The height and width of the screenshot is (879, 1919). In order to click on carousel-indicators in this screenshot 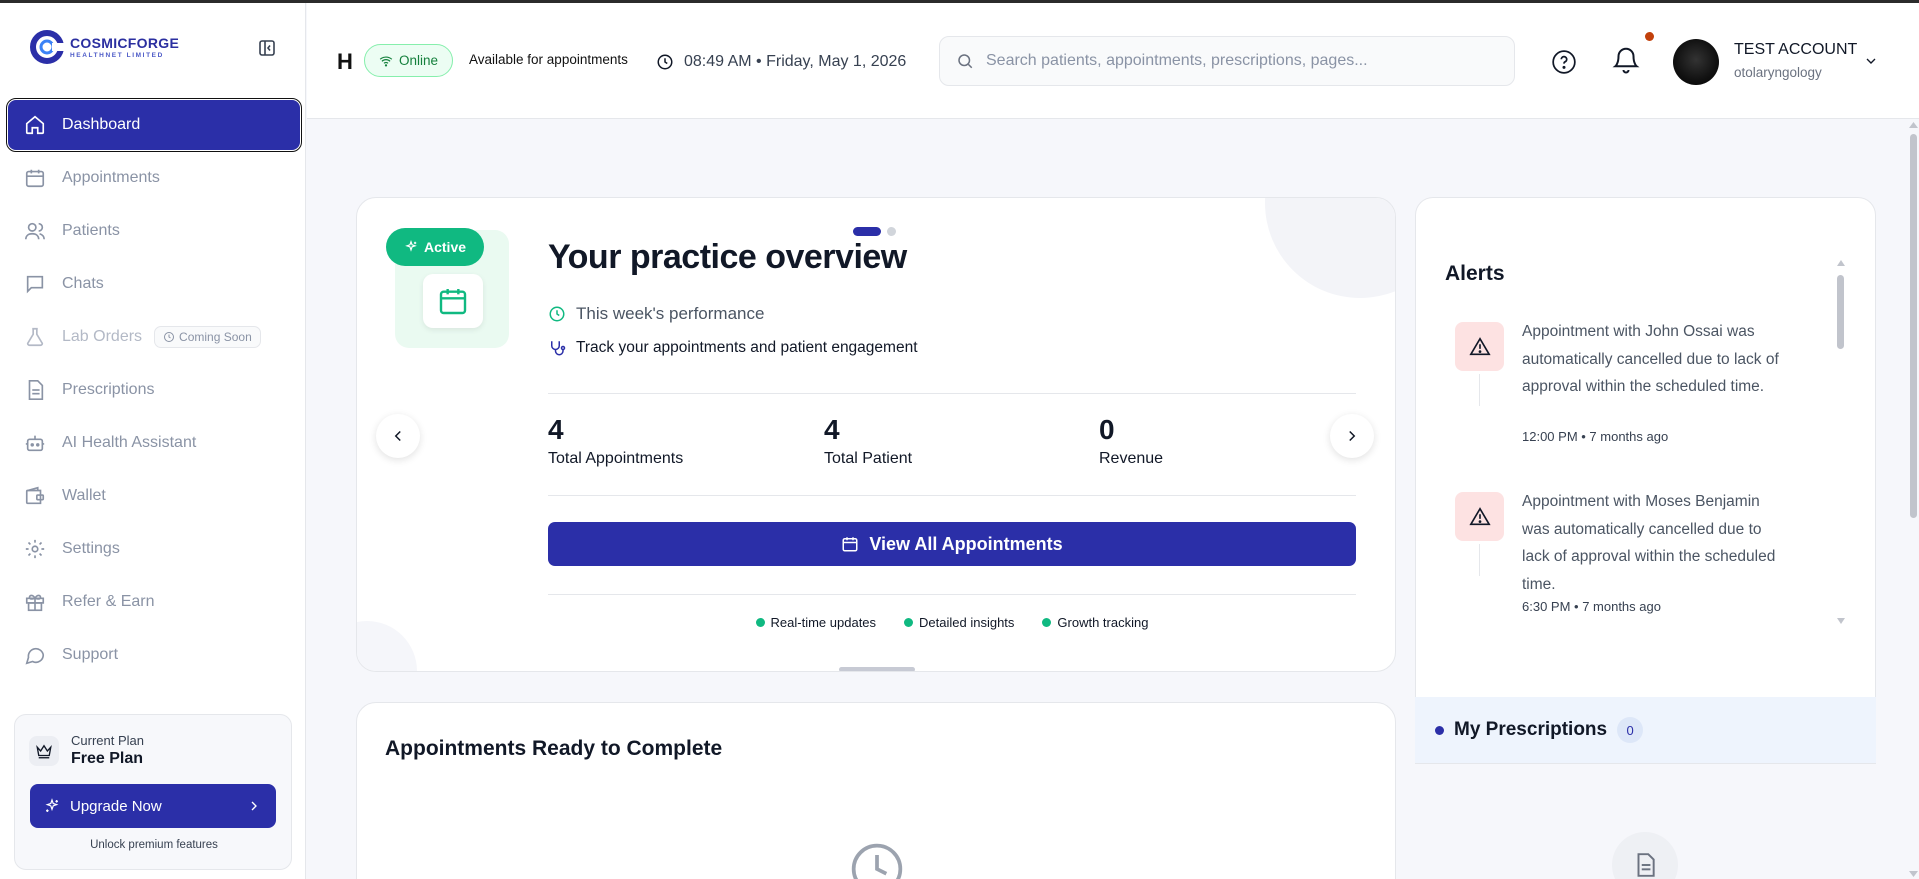, I will do `click(874, 231)`.